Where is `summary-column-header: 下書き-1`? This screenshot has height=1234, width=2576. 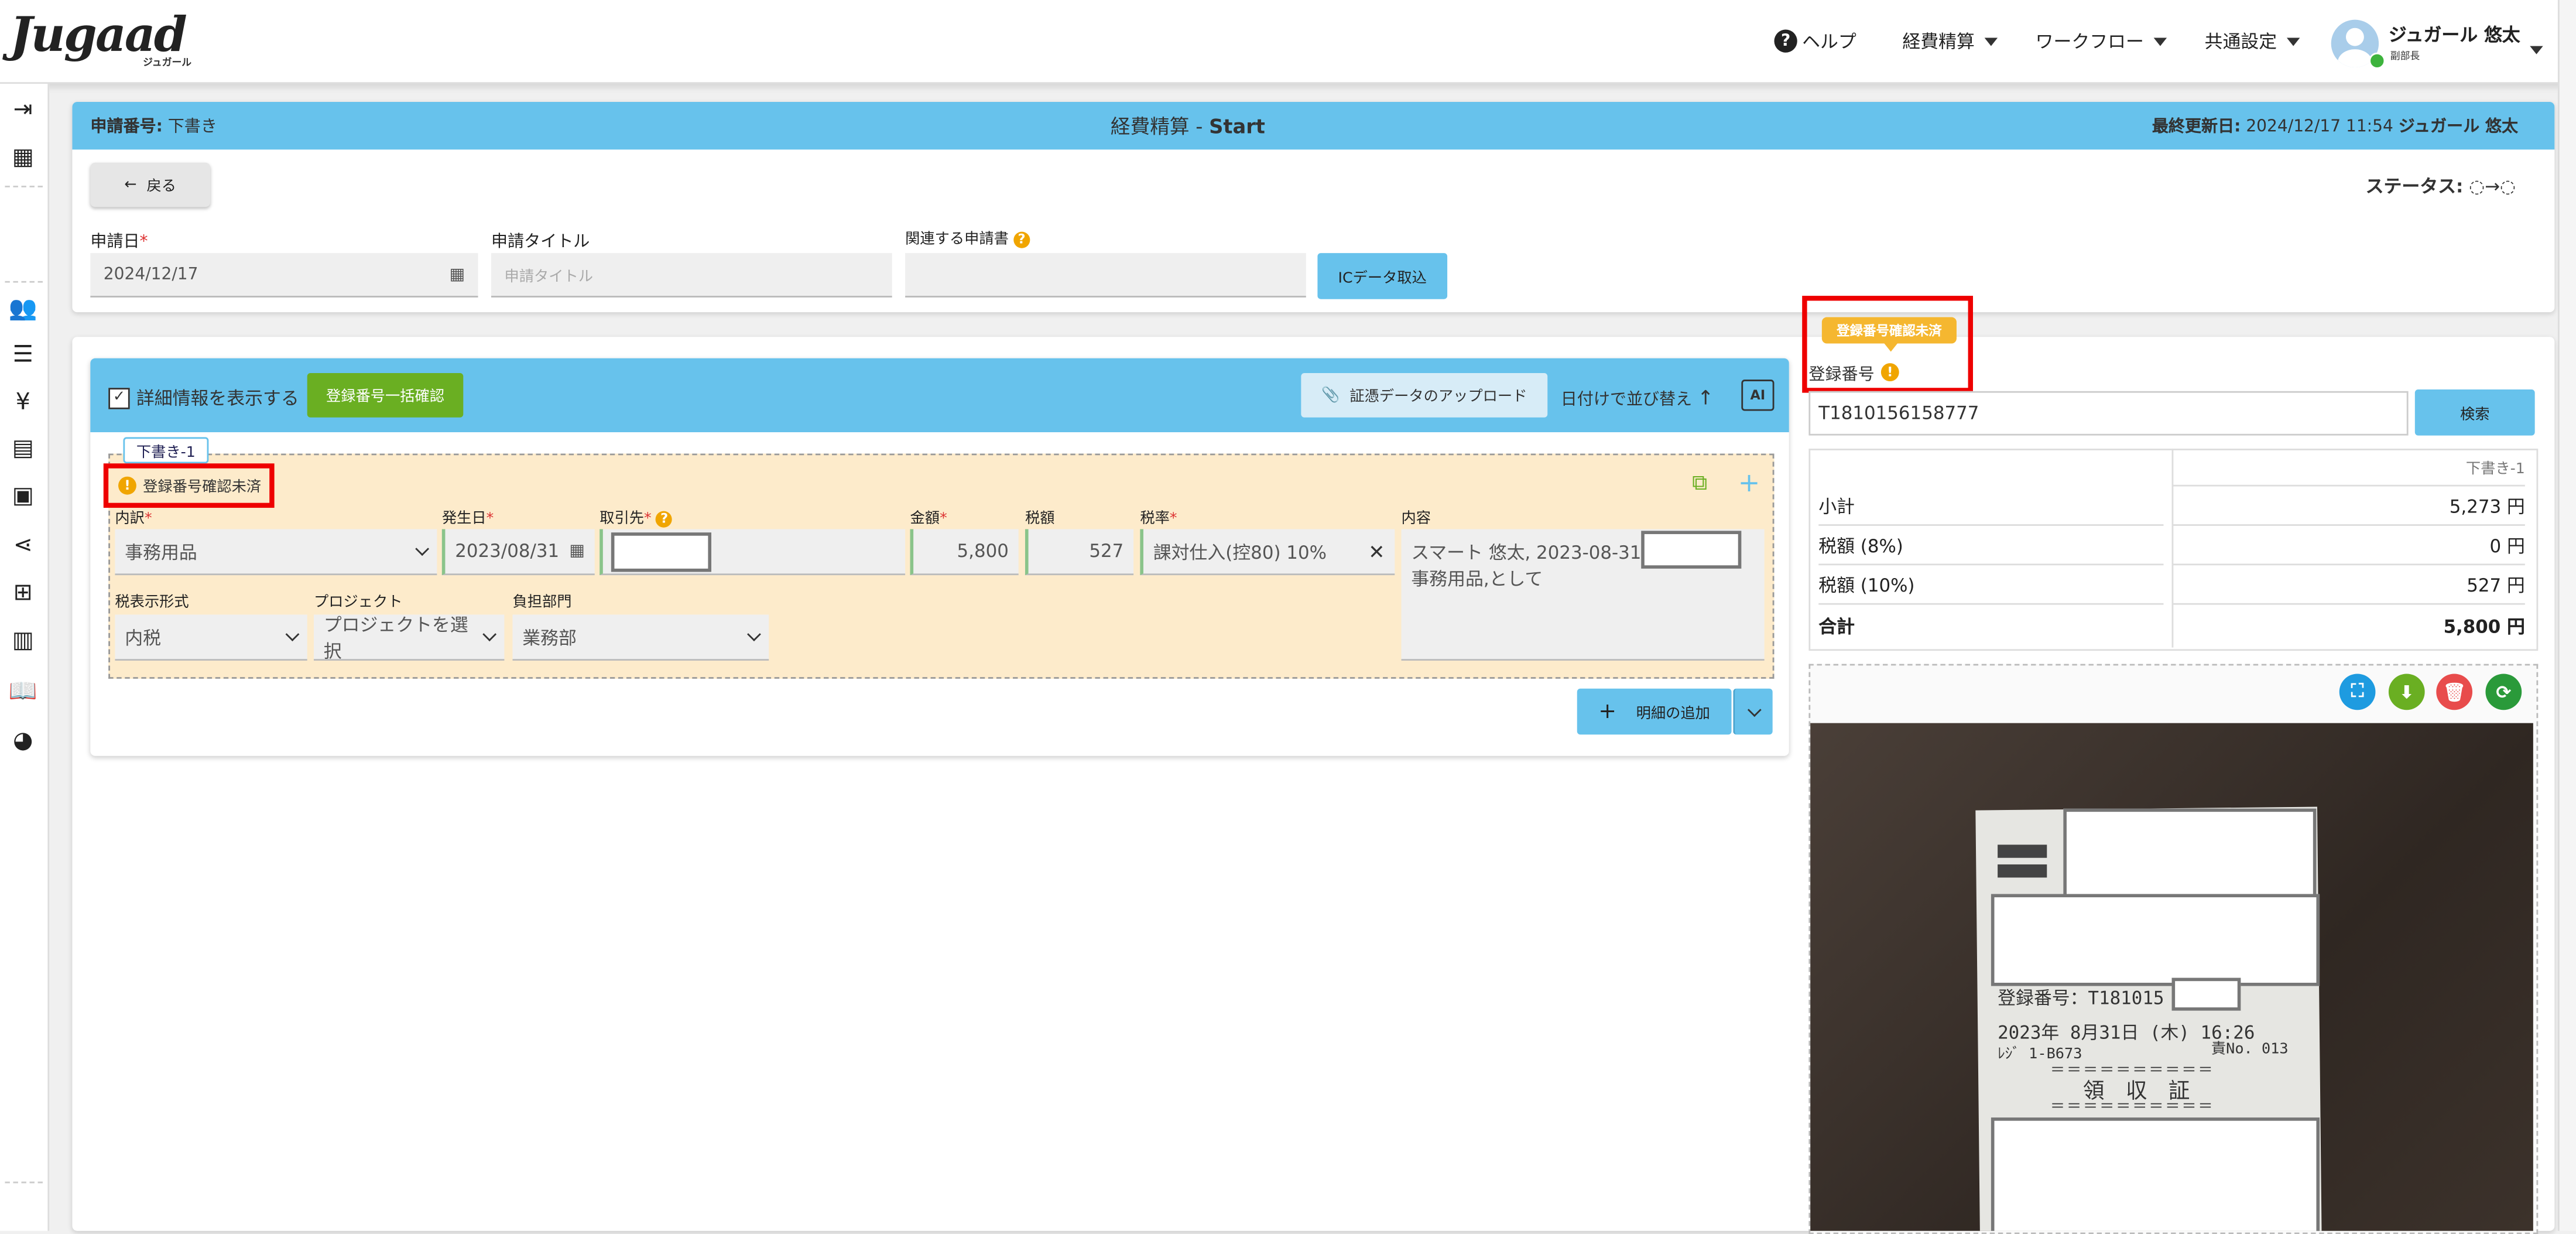 summary-column-header: 下書き-1 is located at coordinates (2348, 468).